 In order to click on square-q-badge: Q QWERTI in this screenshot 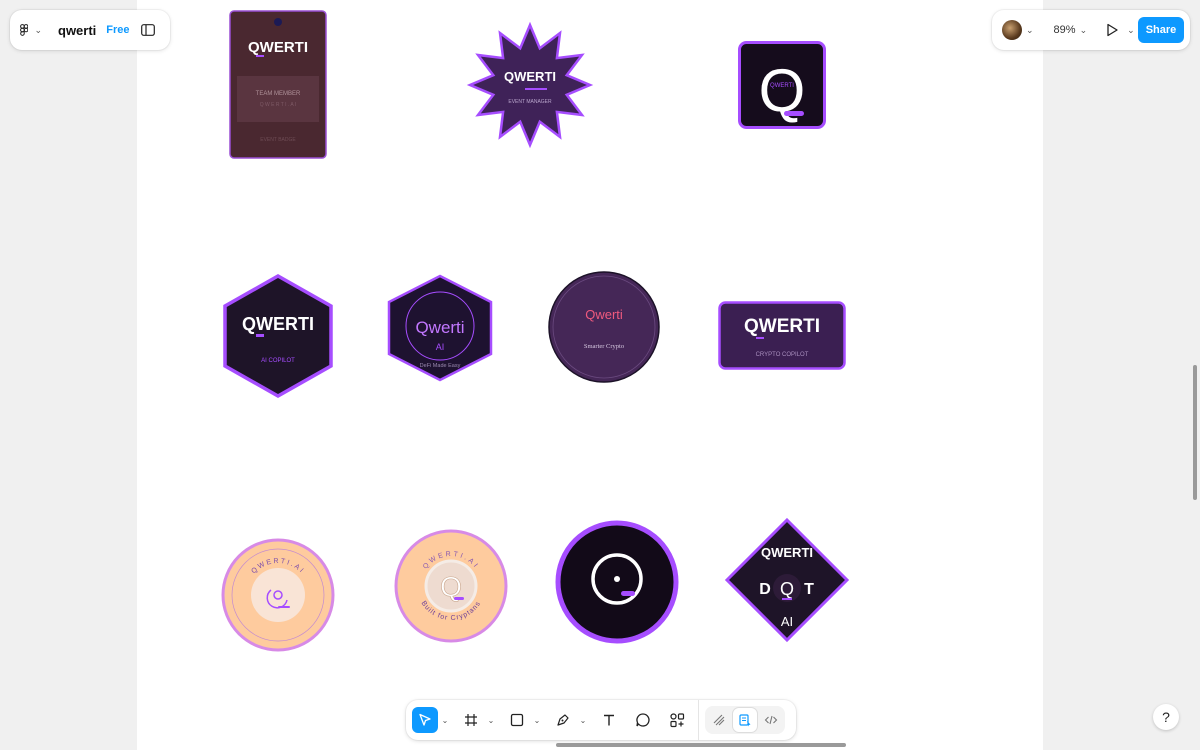, I will do `click(782, 85)`.